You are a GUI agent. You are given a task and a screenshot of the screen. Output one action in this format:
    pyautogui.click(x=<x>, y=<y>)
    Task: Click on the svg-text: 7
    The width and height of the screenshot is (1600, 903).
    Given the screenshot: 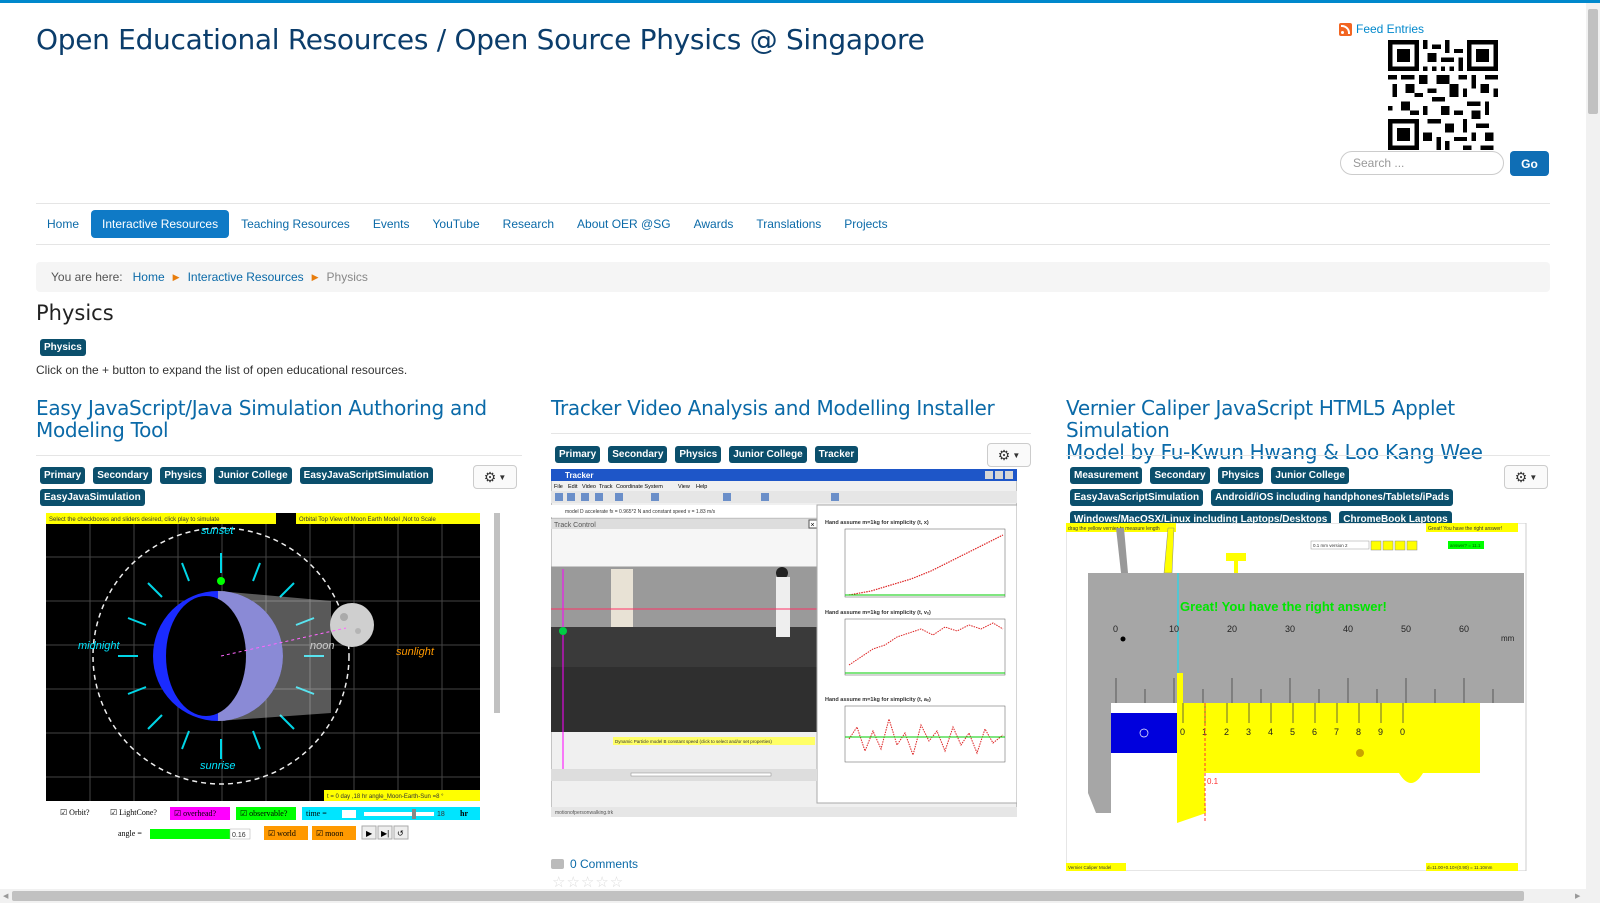 What is the action you would take?
    pyautogui.click(x=1336, y=732)
    